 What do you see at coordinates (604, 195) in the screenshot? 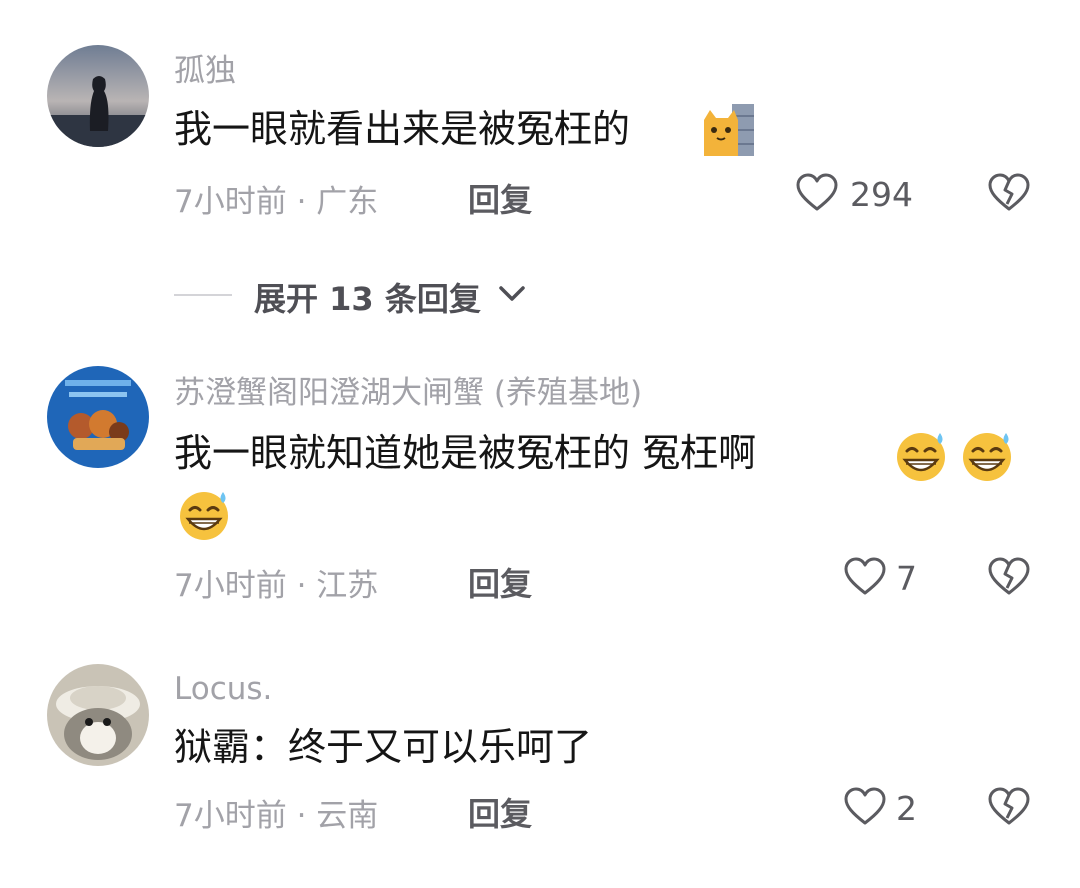
I see `comment-meta-row: 7小时前 · 广东 回复 294` at bounding box center [604, 195].